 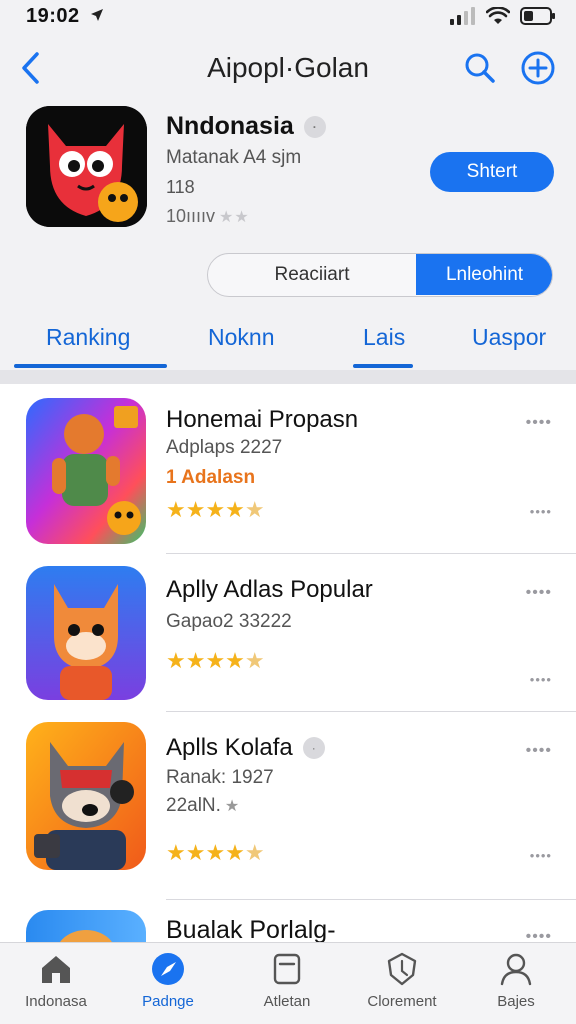 What do you see at coordinates (269, 589) in the screenshot?
I see `app-title: Aplly Adlas Popular` at bounding box center [269, 589].